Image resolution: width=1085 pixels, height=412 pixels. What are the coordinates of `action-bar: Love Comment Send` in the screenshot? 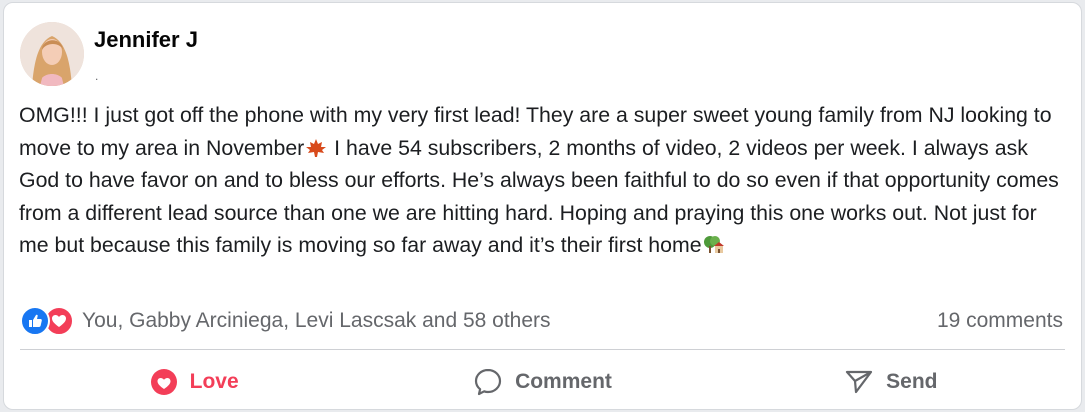 It's located at (542, 382).